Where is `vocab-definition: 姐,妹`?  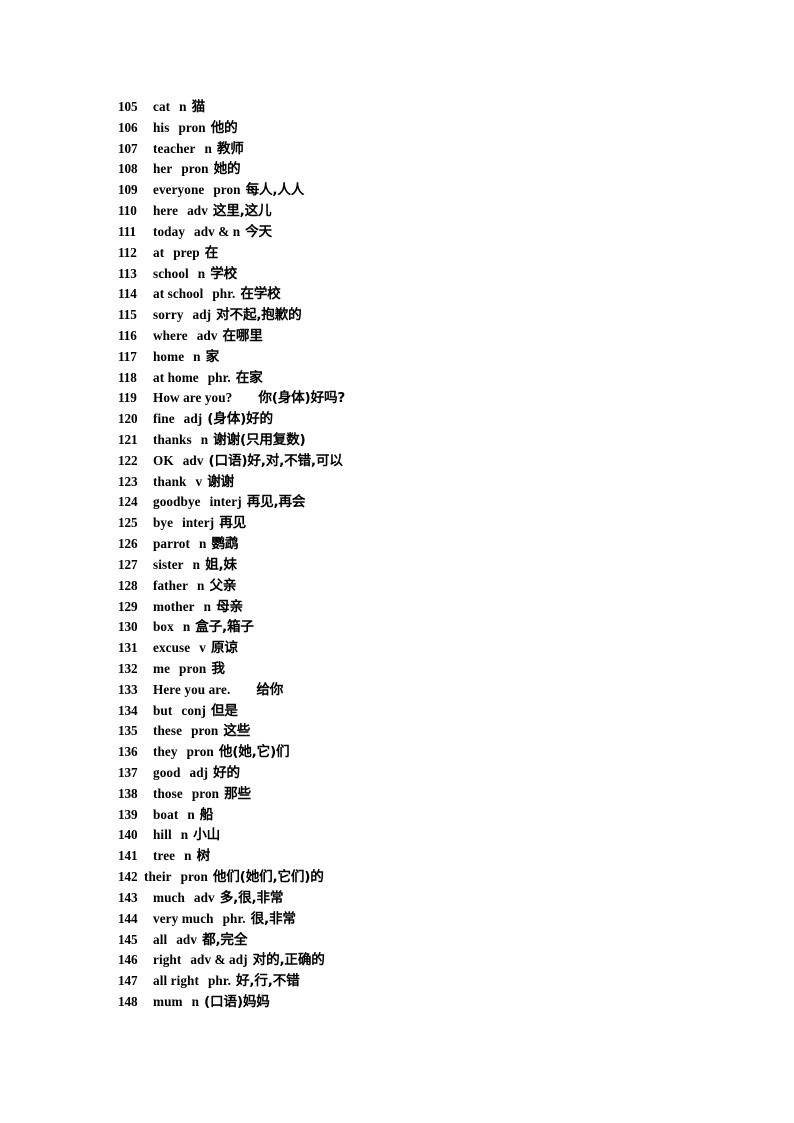
vocab-definition: 姐,妹 is located at coordinates (221, 564).